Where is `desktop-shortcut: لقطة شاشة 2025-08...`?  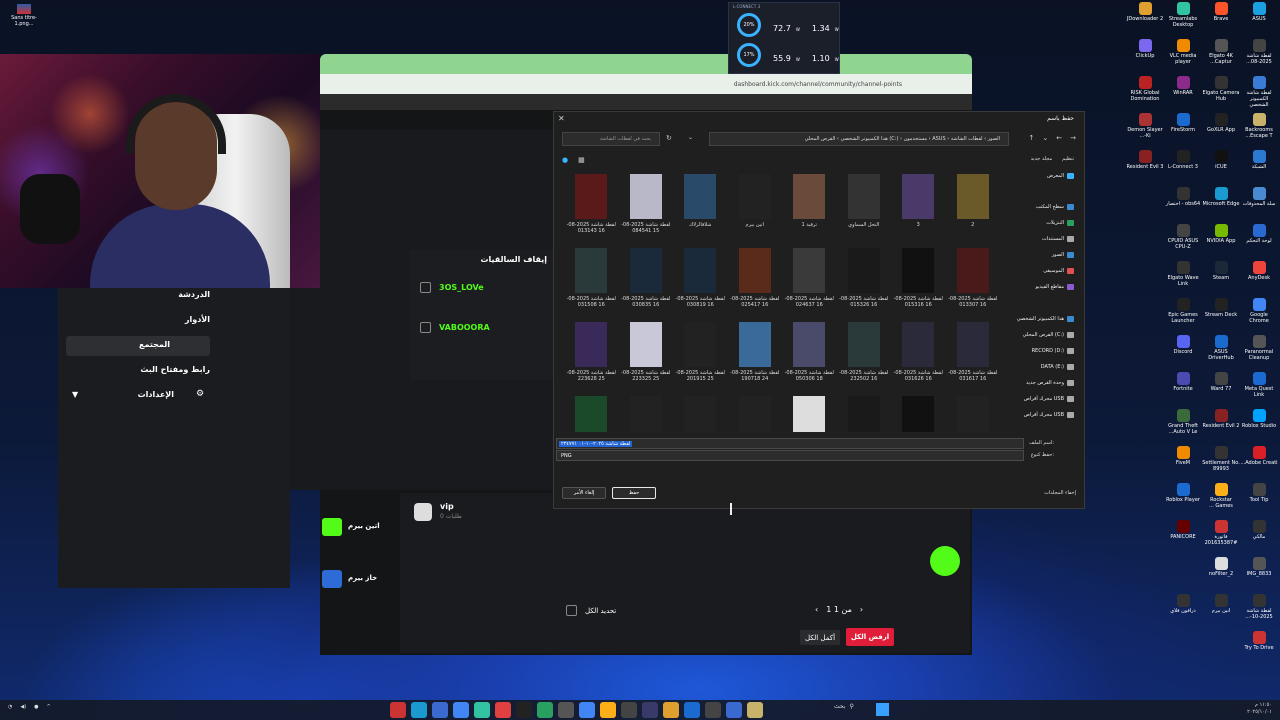 desktop-shortcut: لقطة شاشة 2025-08... is located at coordinates (1259, 57).